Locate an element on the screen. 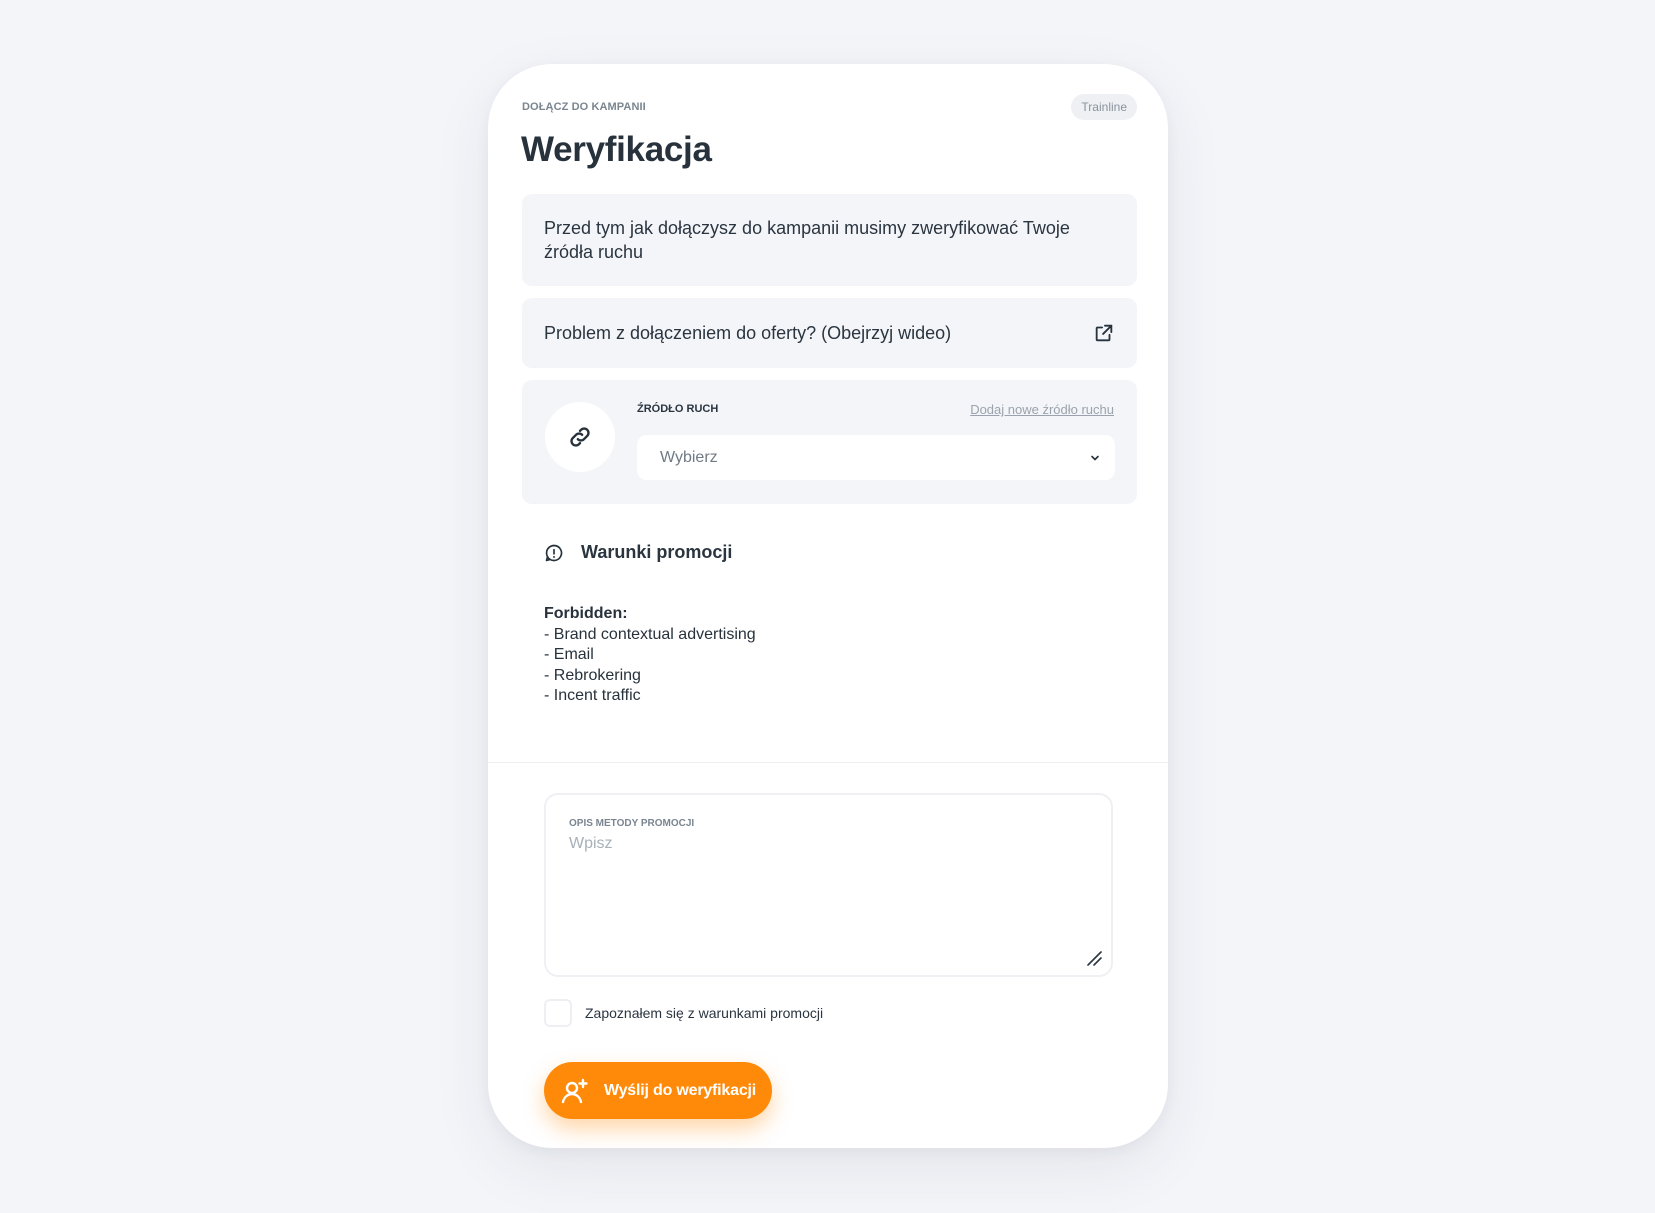  promotion-conditions-title: Warunki promocji is located at coordinates (657, 552).